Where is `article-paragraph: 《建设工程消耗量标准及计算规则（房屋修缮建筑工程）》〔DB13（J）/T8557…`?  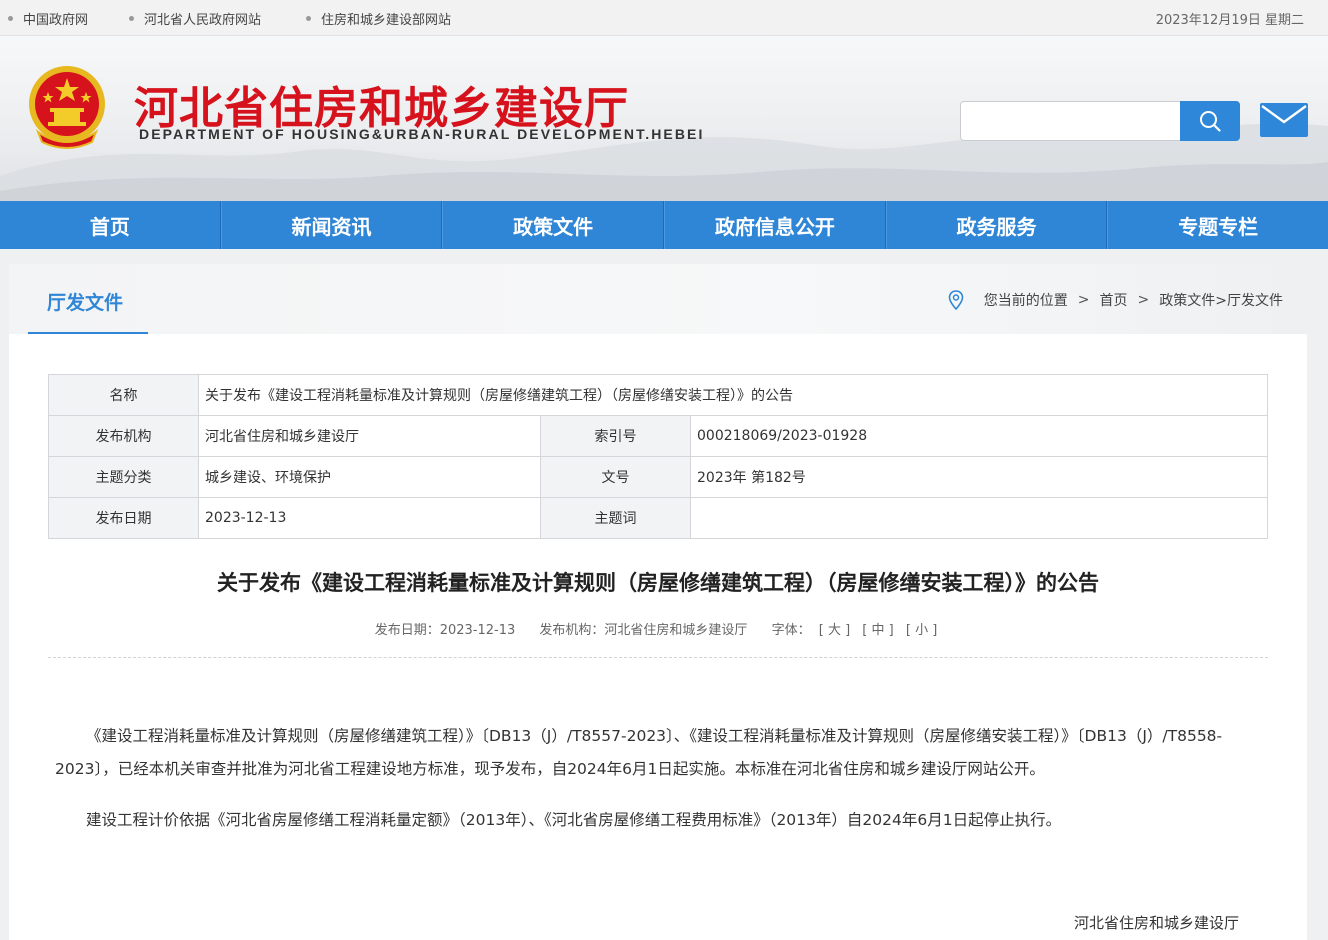
article-paragraph: 《建设工程消耗量标准及计算规则（房屋修缮建筑工程）》〔DB13（J）/T8557… is located at coordinates (639, 752).